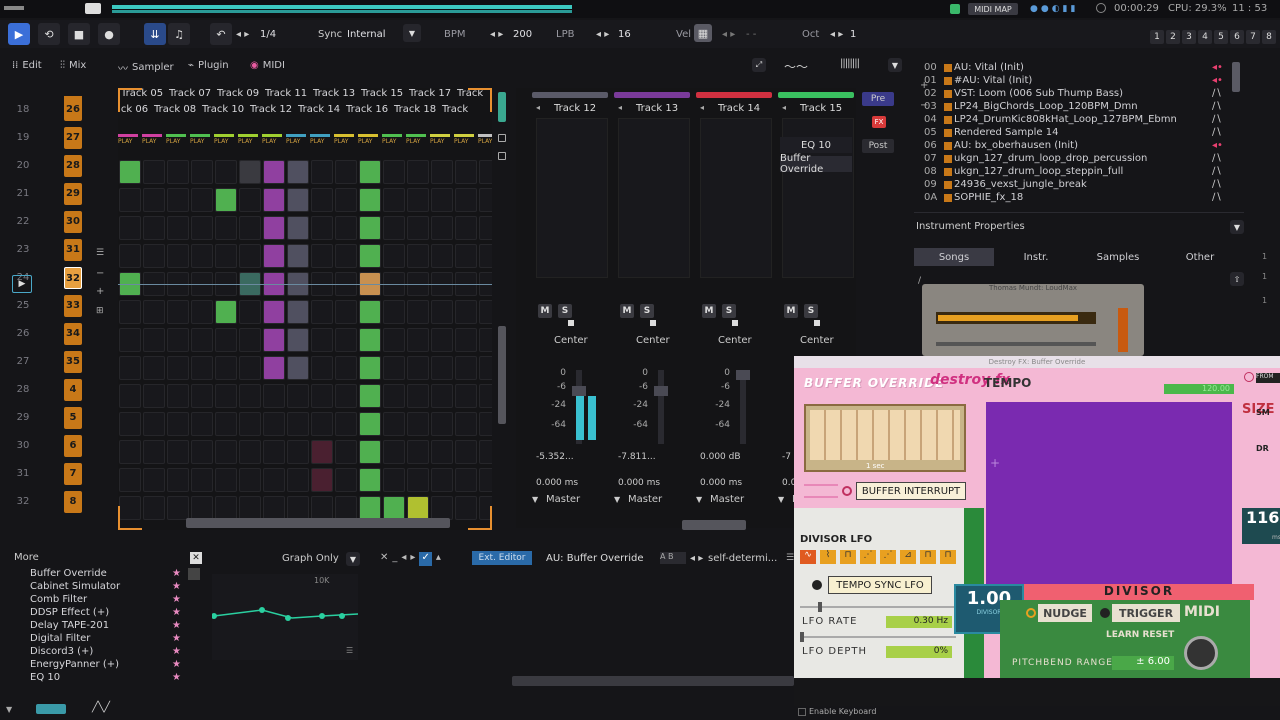 The height and width of the screenshot is (720, 1280). Describe the element at coordinates (176, 599) in the screenshot. I see `favorite-star-icon: ★` at that location.